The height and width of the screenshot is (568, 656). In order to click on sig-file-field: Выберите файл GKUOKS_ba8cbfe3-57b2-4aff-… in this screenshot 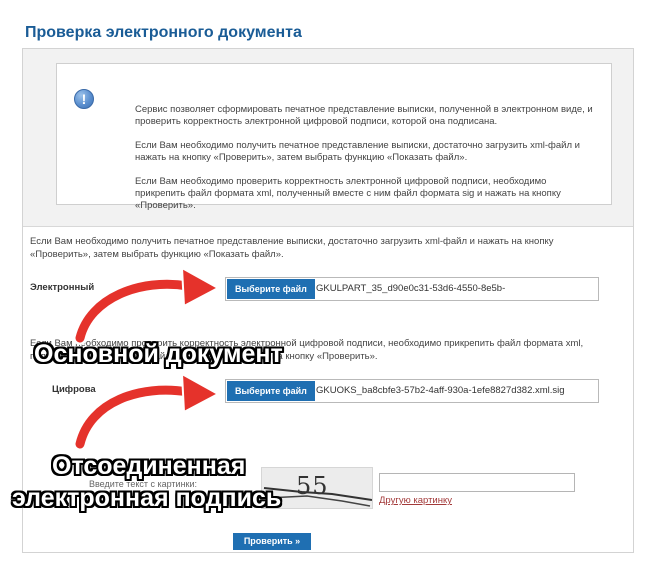, I will do `click(412, 391)`.